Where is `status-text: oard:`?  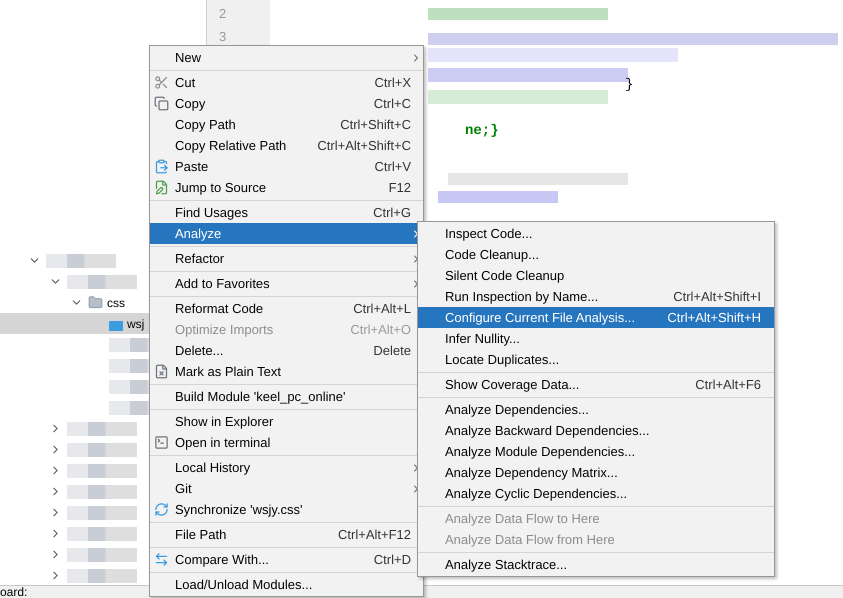 status-text: oard: is located at coordinates (14, 592).